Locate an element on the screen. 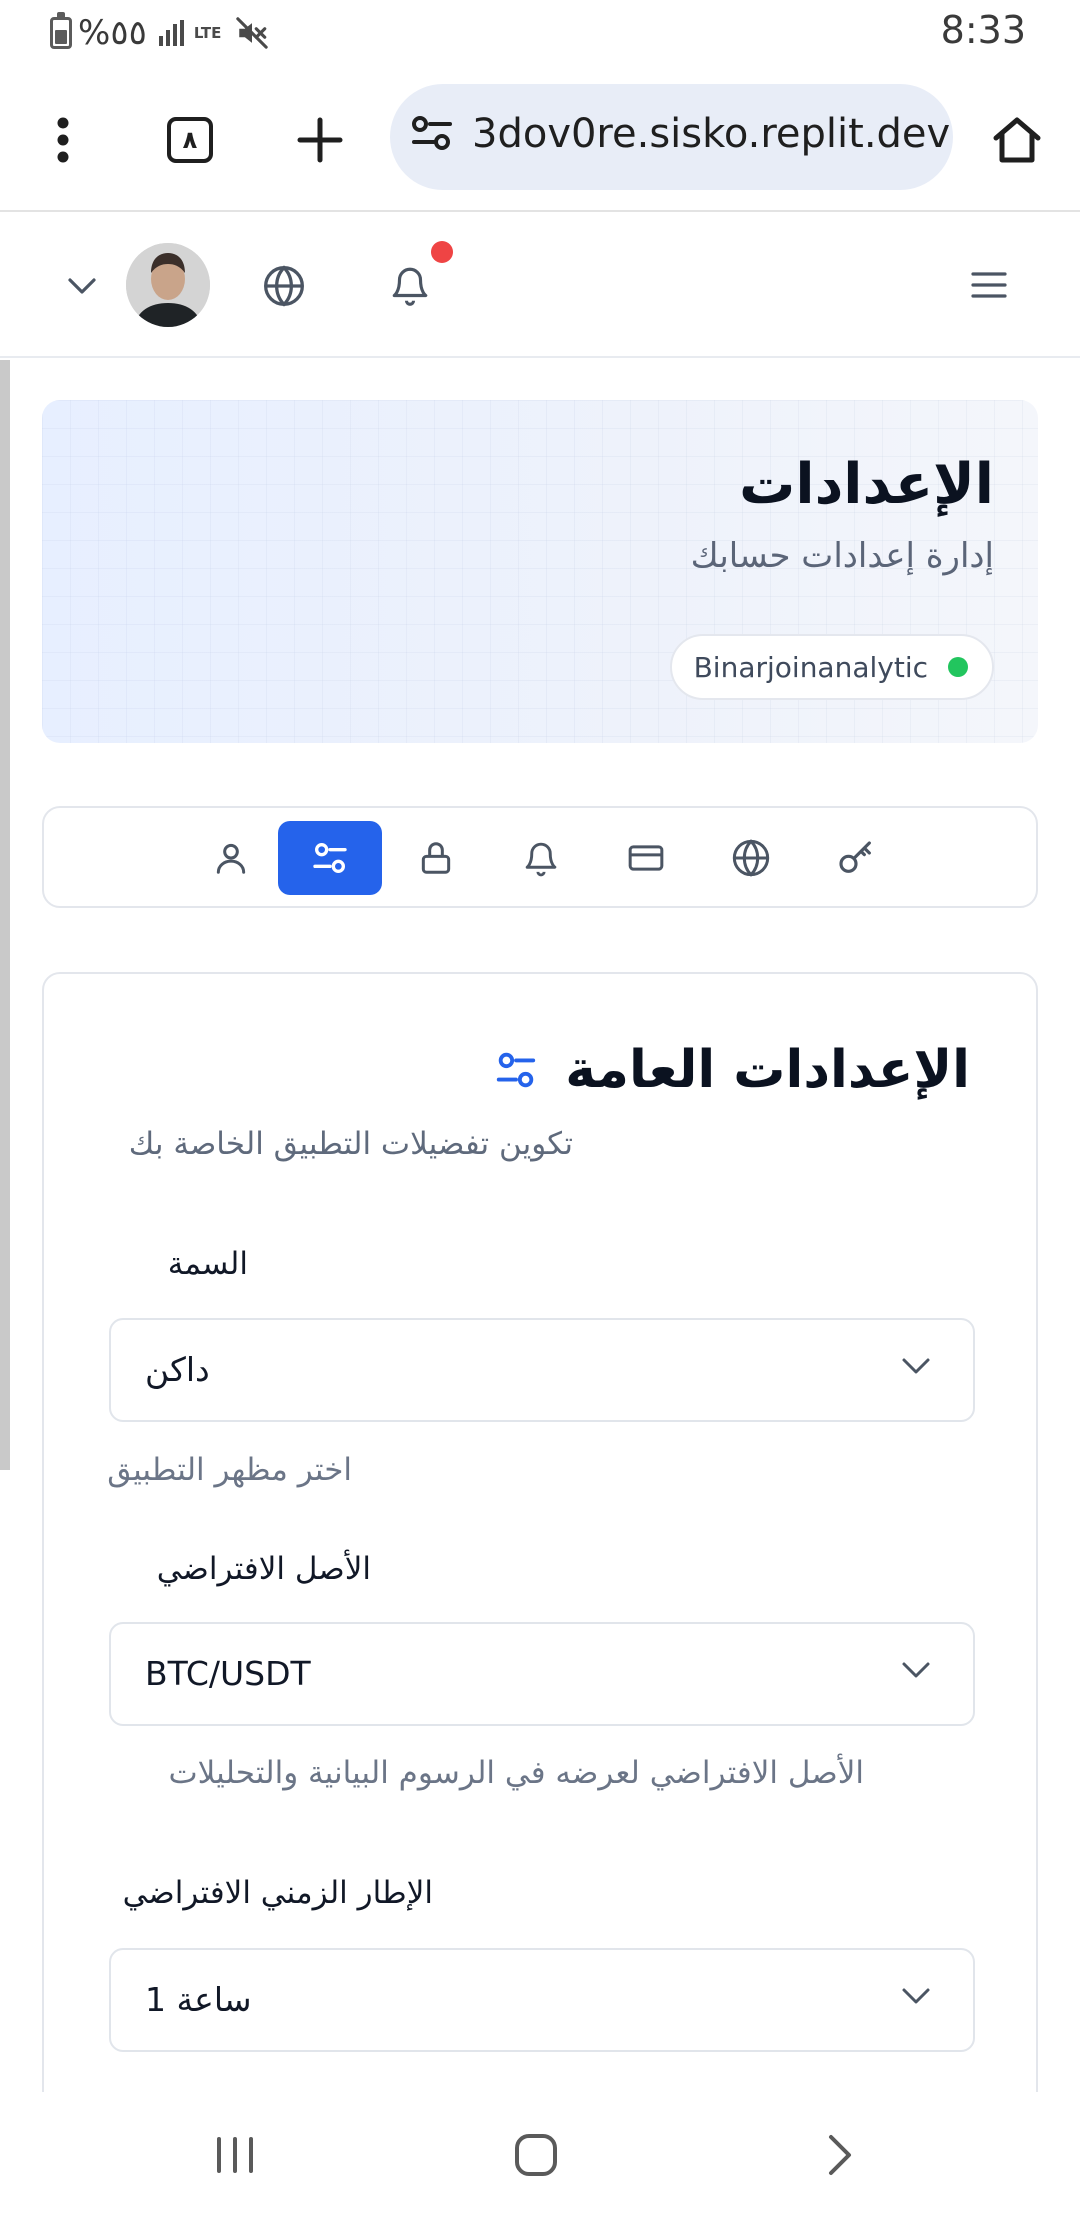 The width and height of the screenshot is (1080, 2220). new-tab-icon is located at coordinates (320, 140).